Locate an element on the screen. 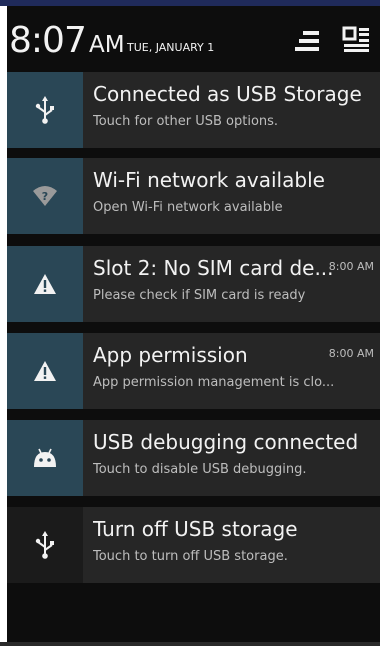  notification-header: 8:07 AM TUE, JANUARY 1 is located at coordinates (193, 43).